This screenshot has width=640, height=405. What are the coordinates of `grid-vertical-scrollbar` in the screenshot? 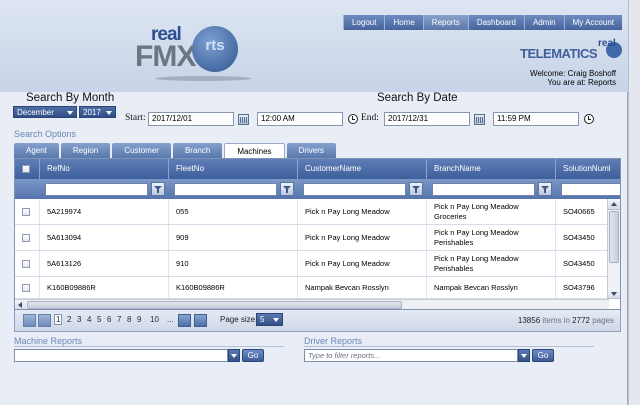 It's located at (613, 249).